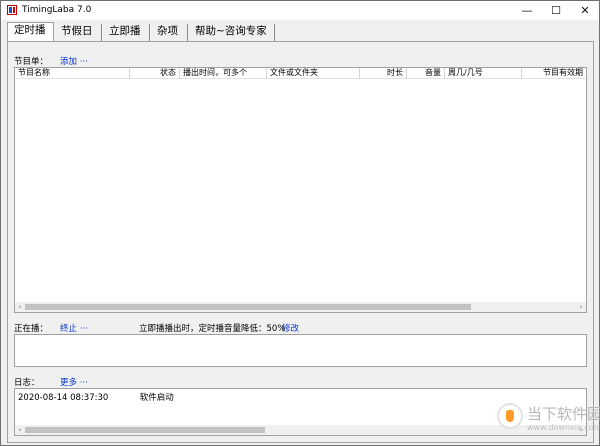  Describe the element at coordinates (74, 328) in the screenshot. I see `stop-link: 终止 ···` at that location.